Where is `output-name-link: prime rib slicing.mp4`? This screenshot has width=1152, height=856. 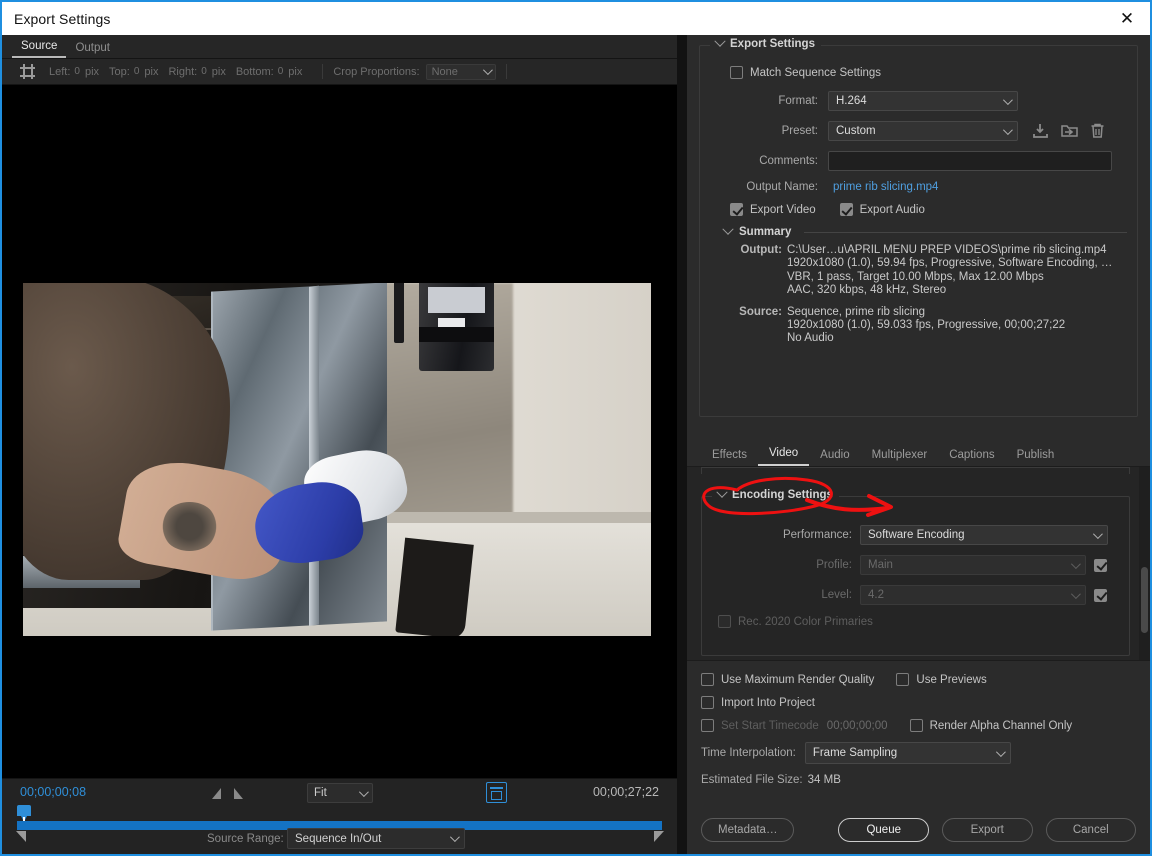 output-name-link: prime rib slicing.mp4 is located at coordinates (885, 187).